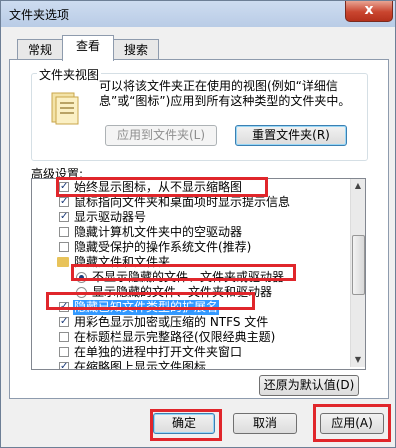 The height and width of the screenshot is (448, 396). I want to click on window-title: 文件夹选项, so click(39, 15).